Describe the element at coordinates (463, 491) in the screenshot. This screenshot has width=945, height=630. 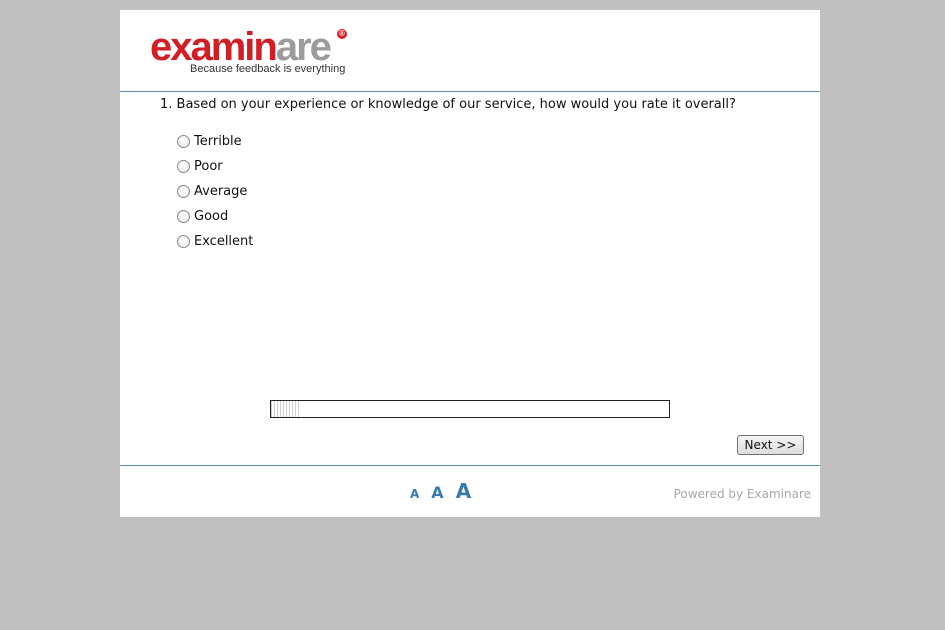
I see `font-size-large-button: A` at that location.